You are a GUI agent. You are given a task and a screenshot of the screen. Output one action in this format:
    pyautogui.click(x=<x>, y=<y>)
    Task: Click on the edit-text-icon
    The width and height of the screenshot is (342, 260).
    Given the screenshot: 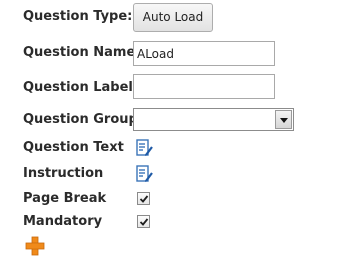 What is the action you would take?
    pyautogui.click(x=145, y=148)
    